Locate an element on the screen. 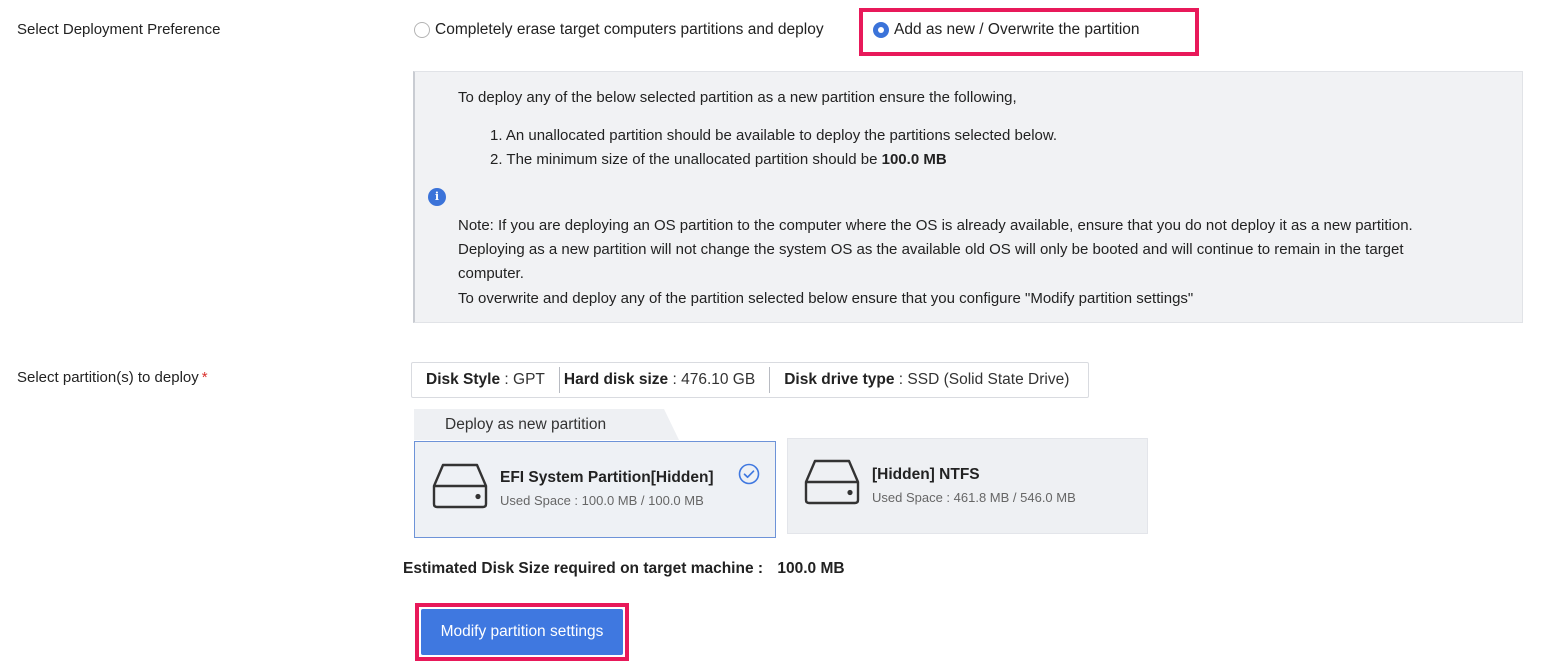 This screenshot has width=1551, height=661. disk-style-value: : GPT is located at coordinates (524, 379).